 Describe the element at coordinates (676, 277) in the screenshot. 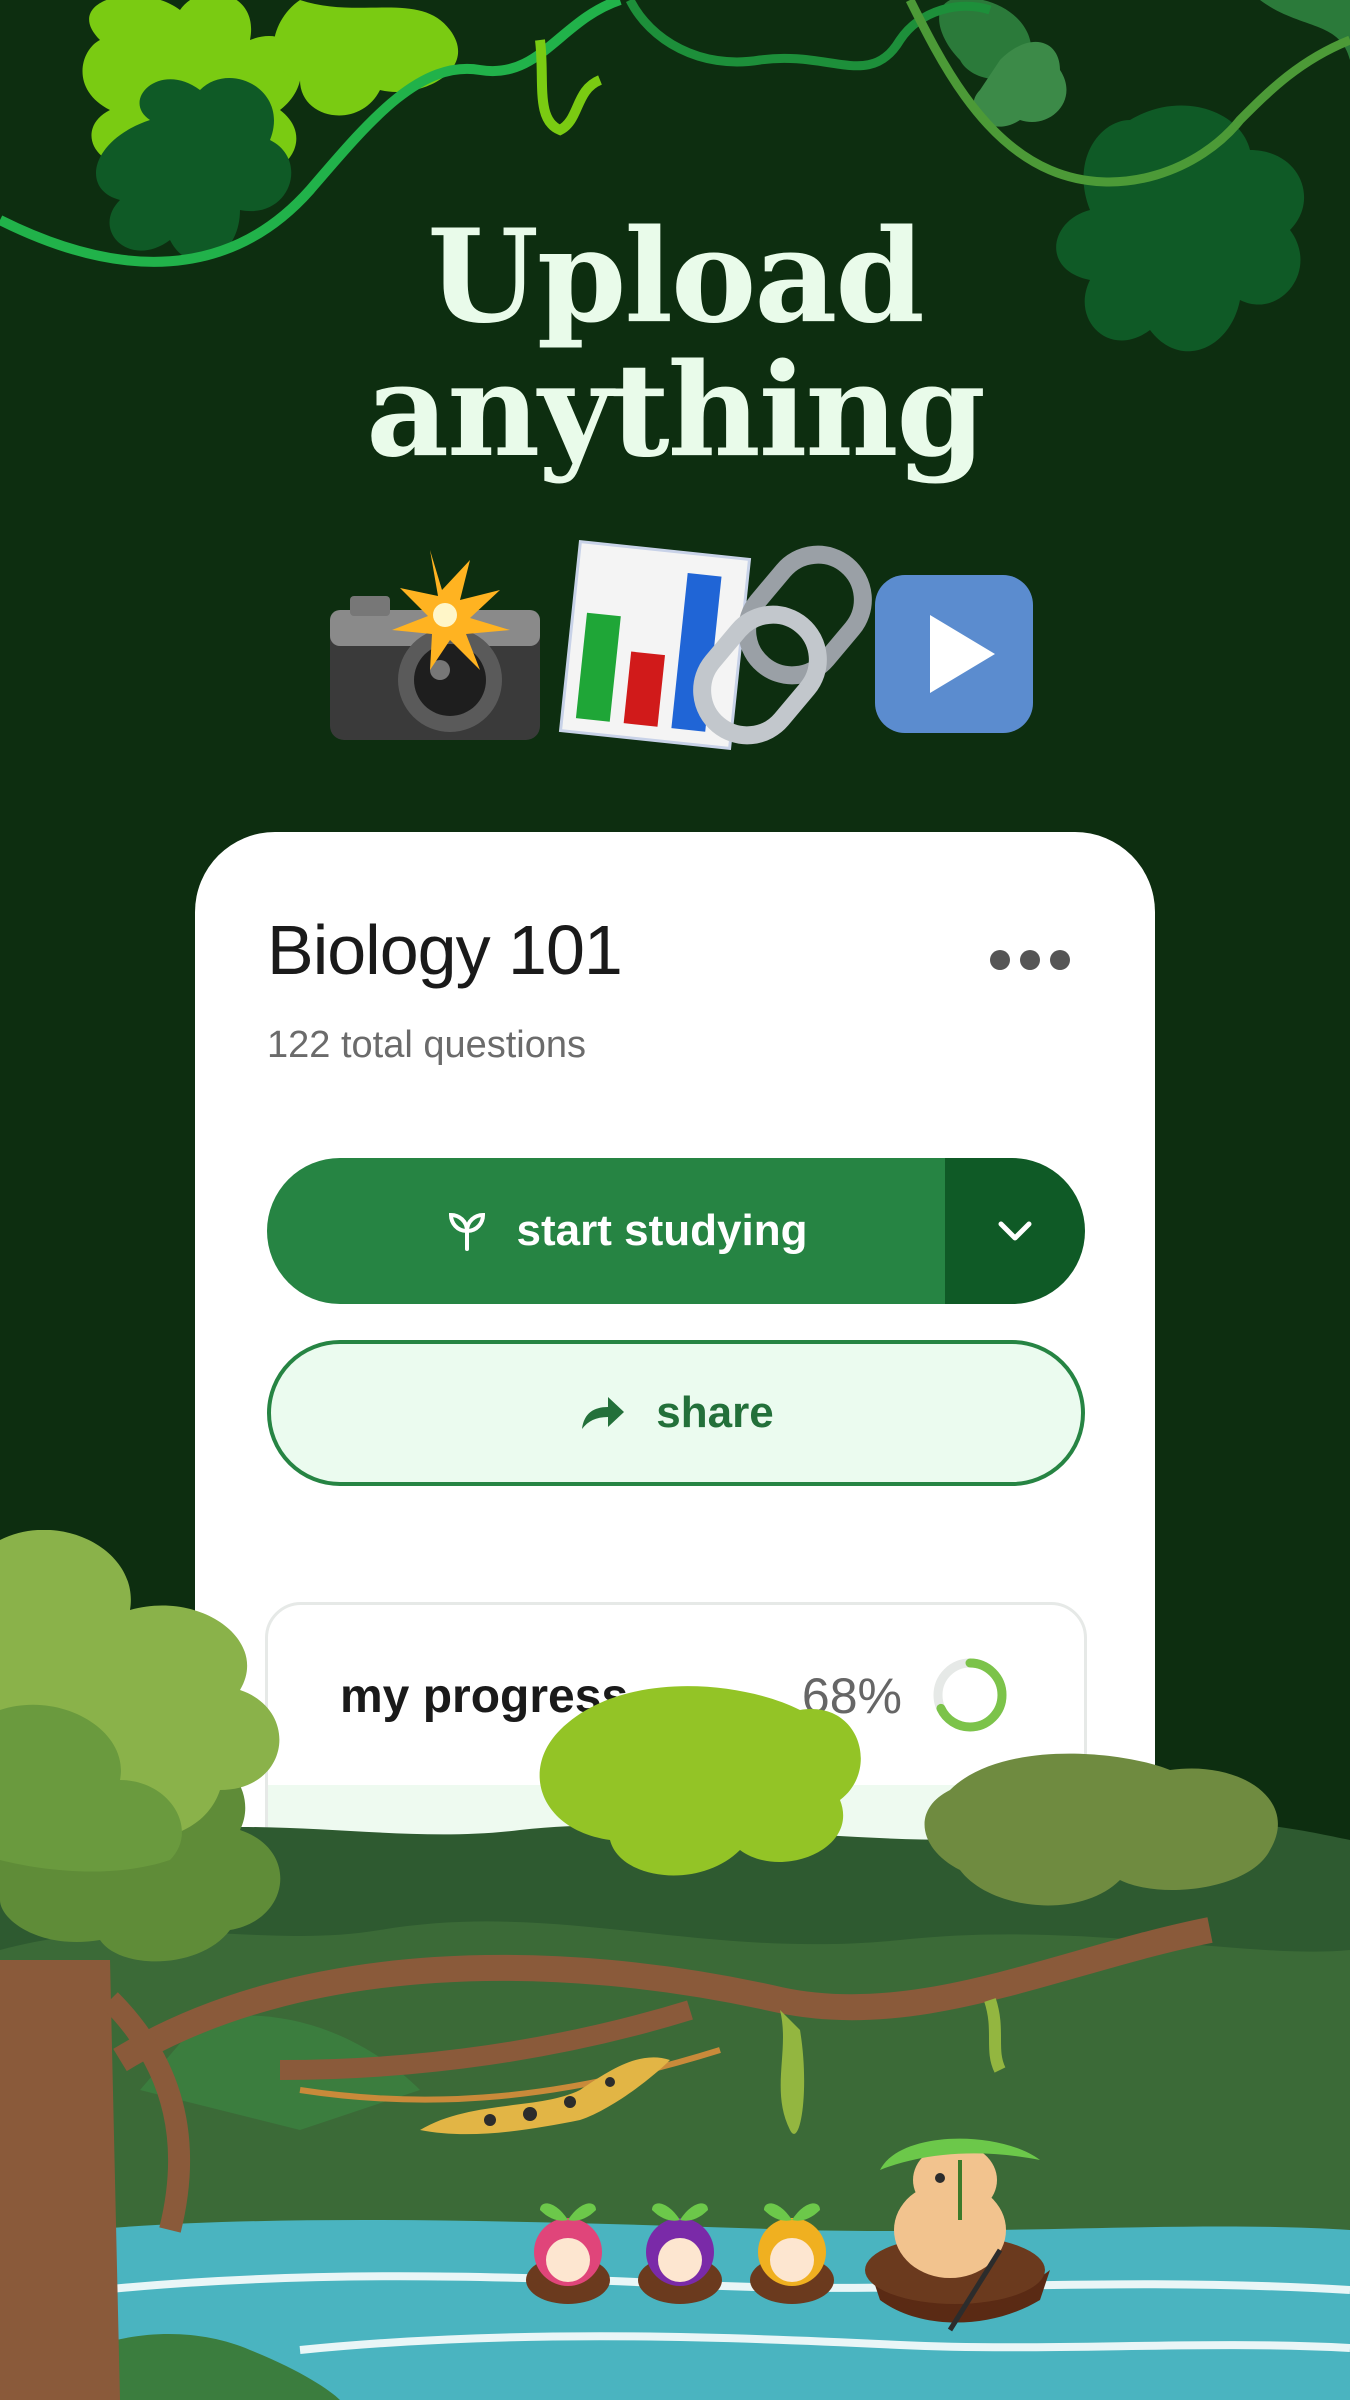

I see `headline-line-1: Upload` at that location.